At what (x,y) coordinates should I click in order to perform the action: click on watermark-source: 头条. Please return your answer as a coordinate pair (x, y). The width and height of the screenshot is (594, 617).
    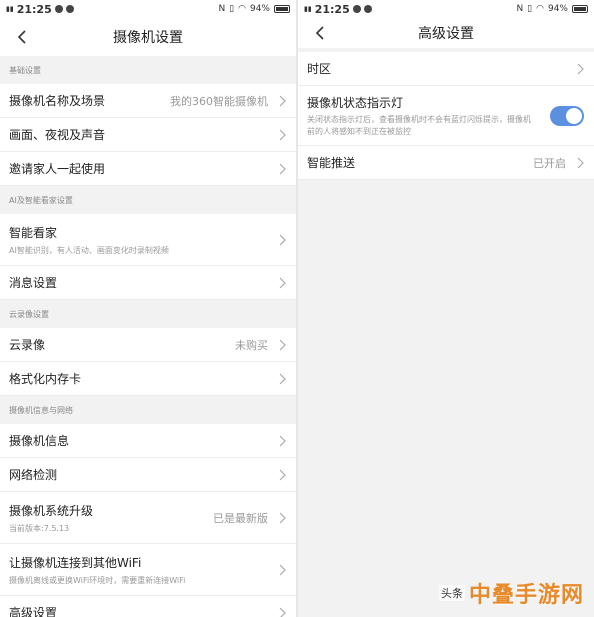
    Looking at the image, I should click on (451, 593).